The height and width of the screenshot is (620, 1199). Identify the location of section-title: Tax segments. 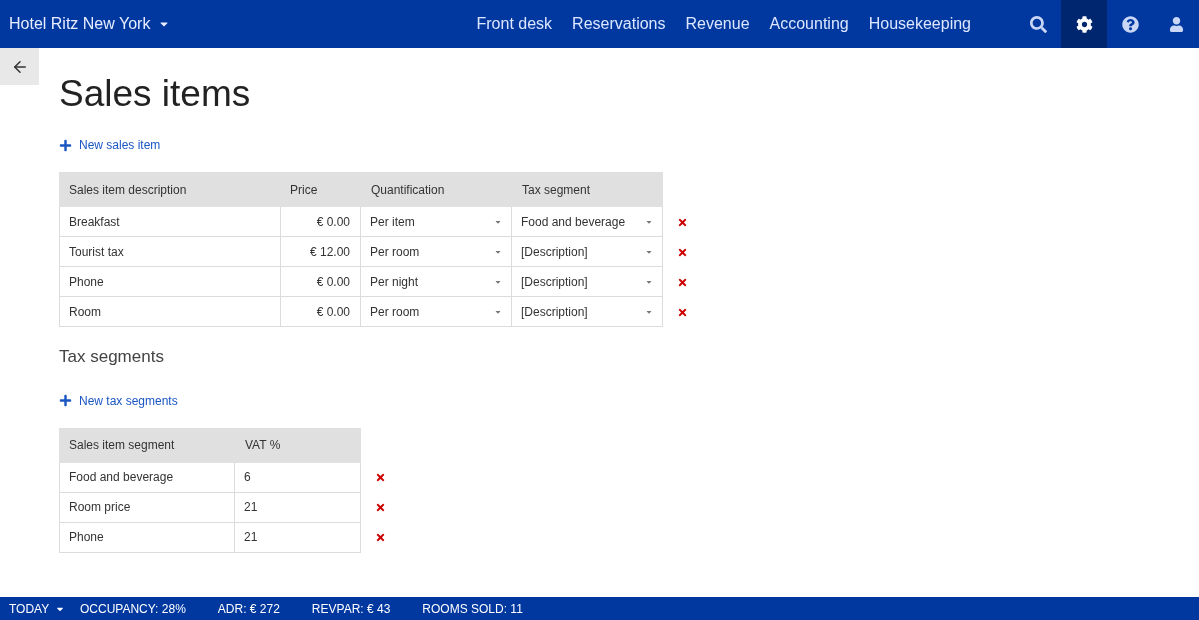
(112, 357).